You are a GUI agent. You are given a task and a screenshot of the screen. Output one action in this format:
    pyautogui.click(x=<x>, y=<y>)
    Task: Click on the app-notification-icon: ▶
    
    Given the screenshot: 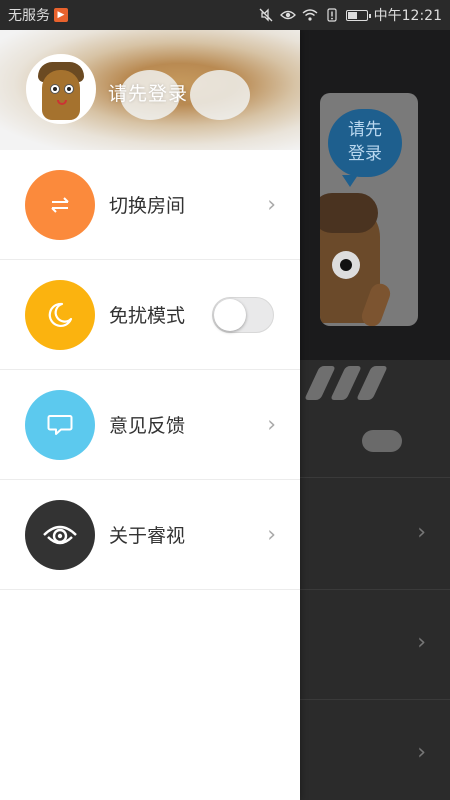 What is the action you would take?
    pyautogui.click(x=61, y=15)
    